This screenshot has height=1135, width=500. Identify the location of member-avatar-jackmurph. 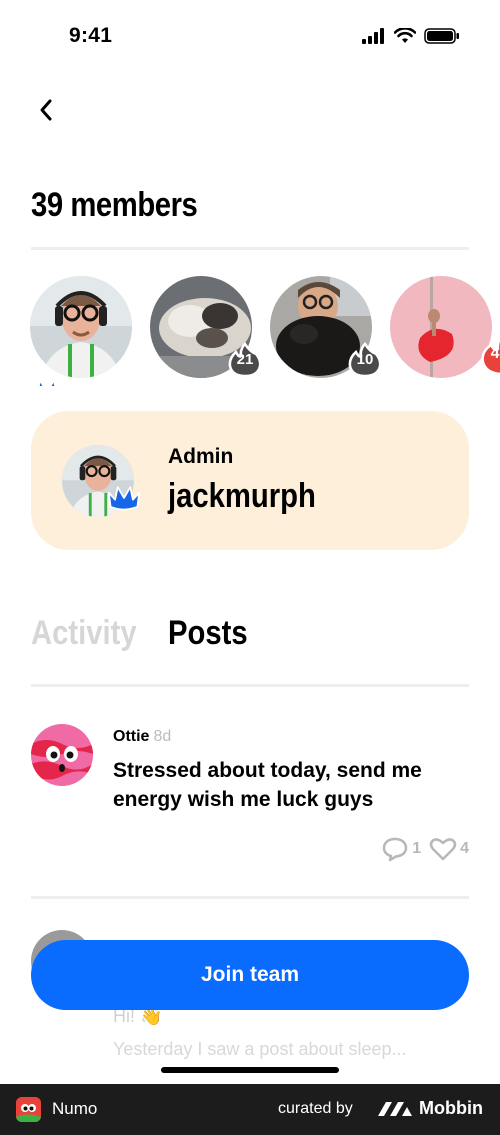
(82, 331).